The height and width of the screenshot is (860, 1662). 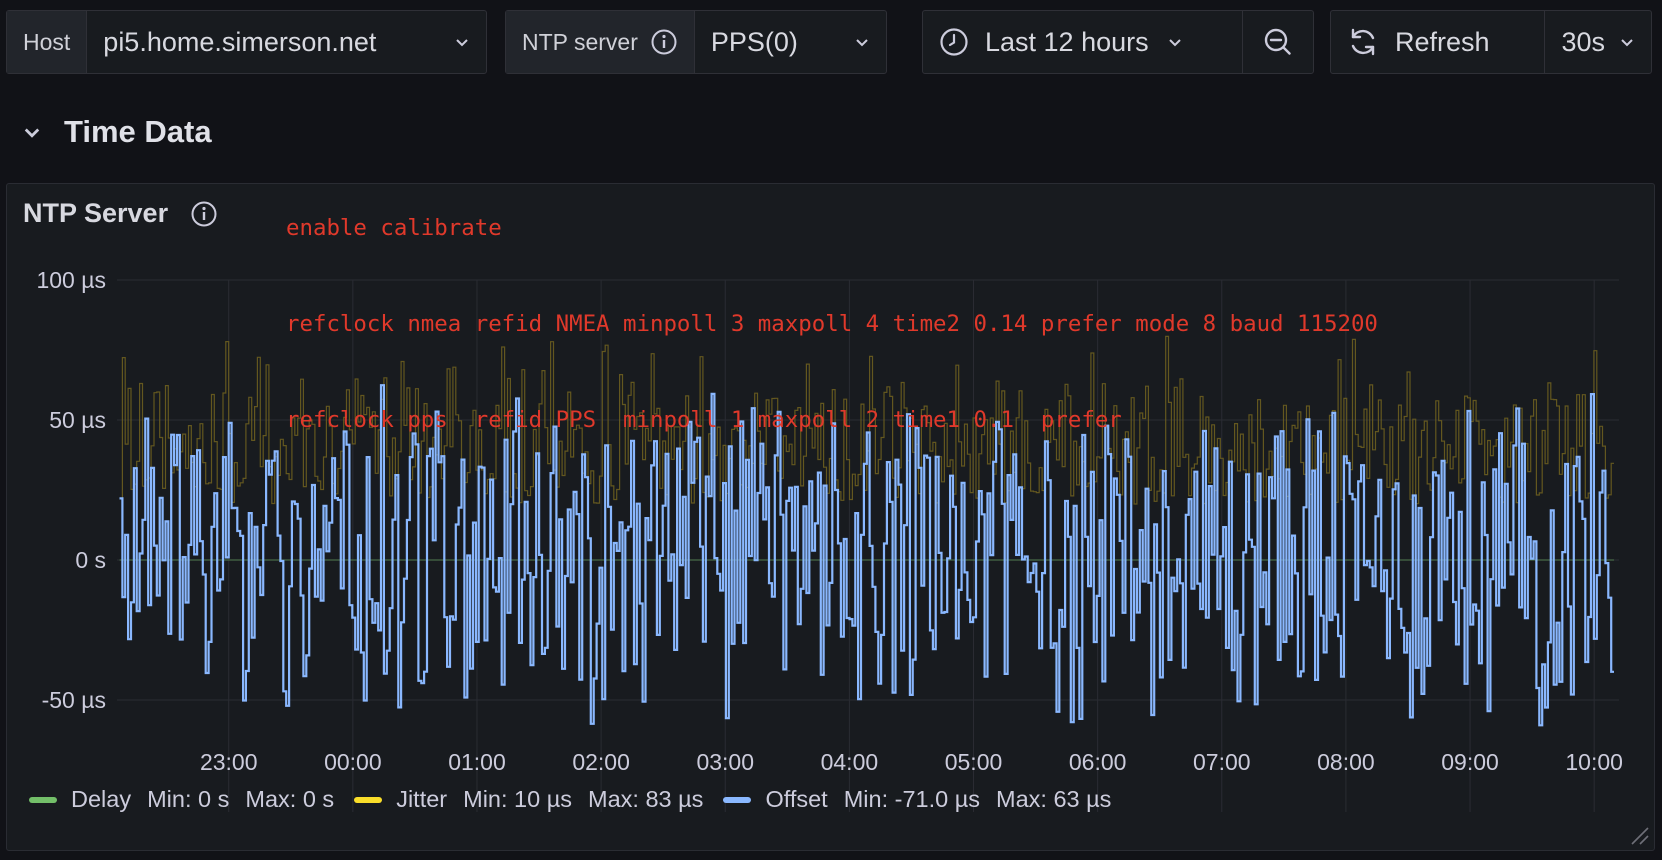 I want to click on x-tick-label: 04:00, so click(x=850, y=762).